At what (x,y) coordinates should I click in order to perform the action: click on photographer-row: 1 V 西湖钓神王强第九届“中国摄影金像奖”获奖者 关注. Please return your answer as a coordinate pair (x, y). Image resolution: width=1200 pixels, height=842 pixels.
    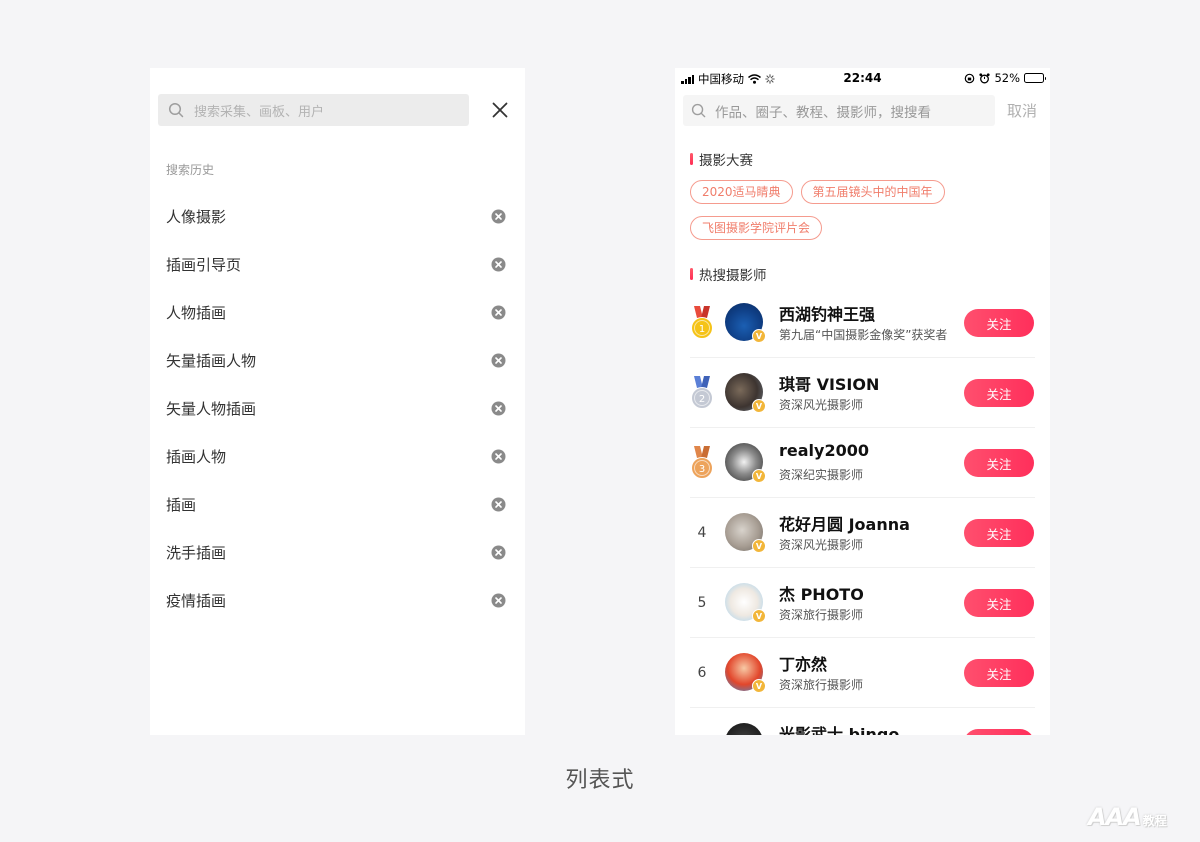
    Looking at the image, I should click on (862, 323).